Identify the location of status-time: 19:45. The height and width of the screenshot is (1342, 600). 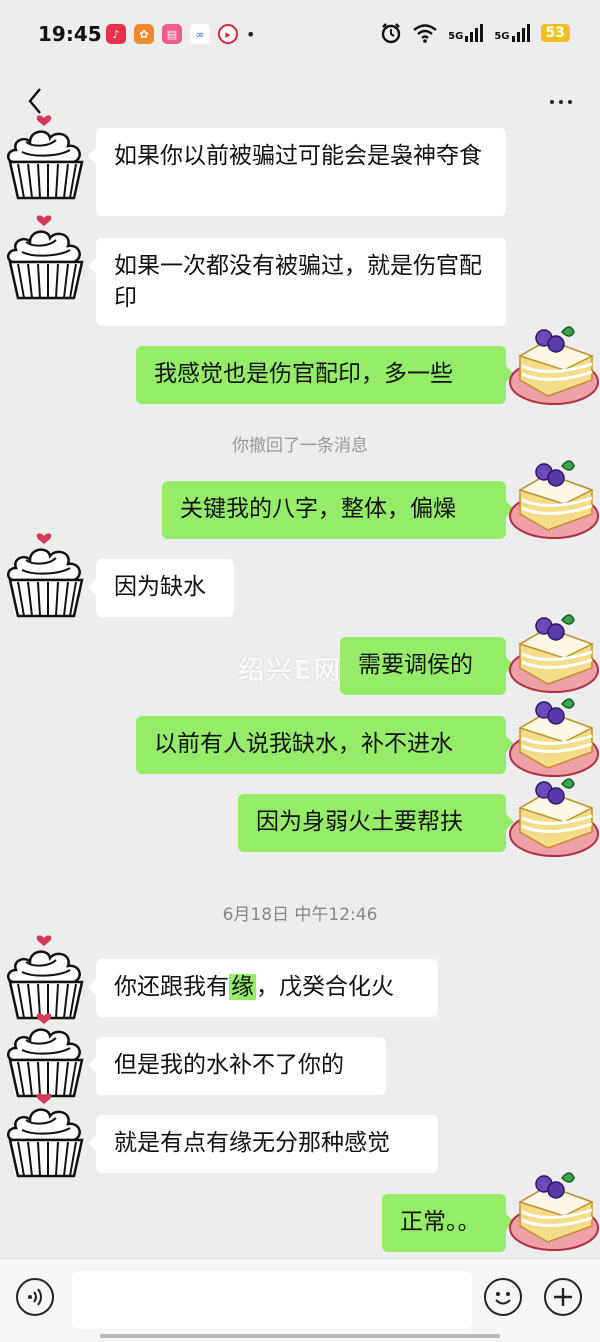
(70, 34).